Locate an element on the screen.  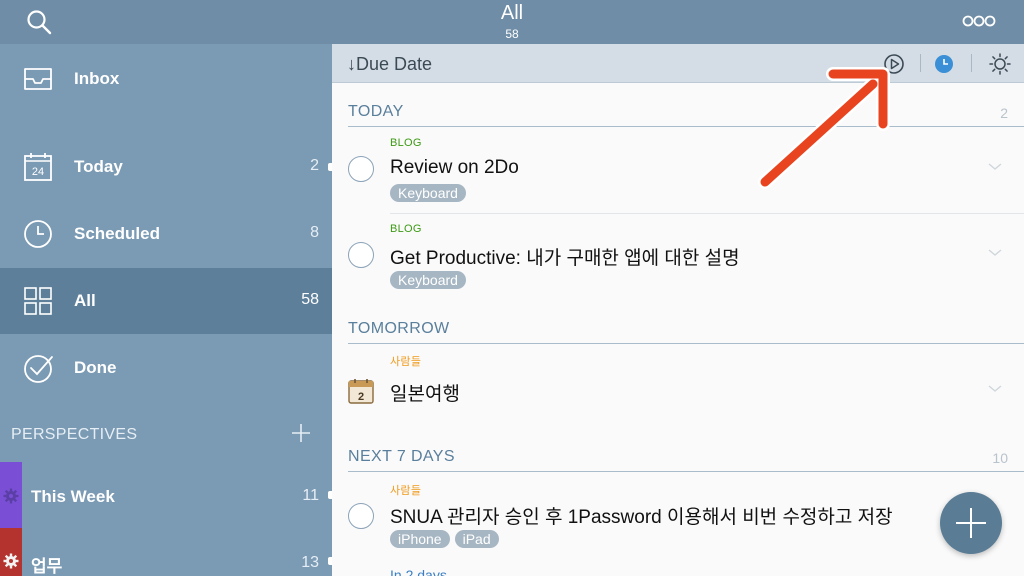
sort-label: Due Date is located at coordinates (394, 64).